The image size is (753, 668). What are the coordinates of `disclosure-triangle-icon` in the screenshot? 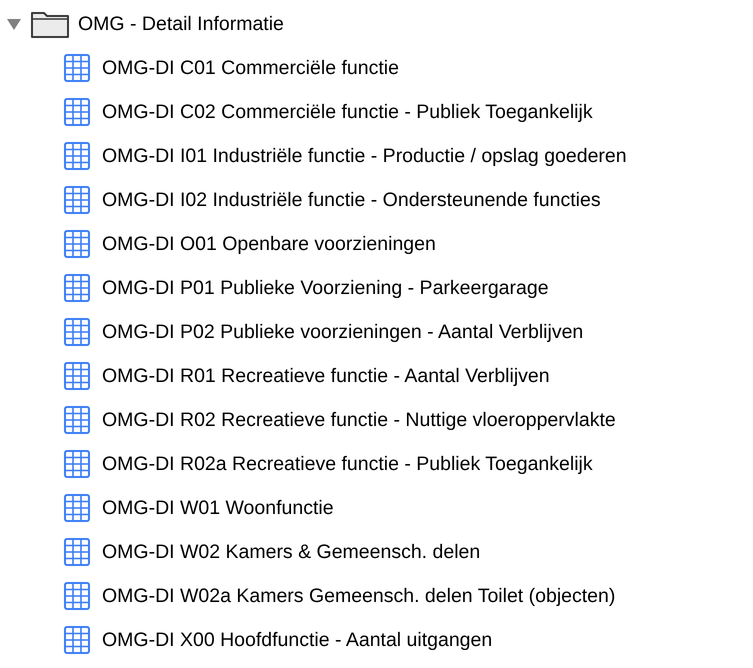 It's located at (14, 24).